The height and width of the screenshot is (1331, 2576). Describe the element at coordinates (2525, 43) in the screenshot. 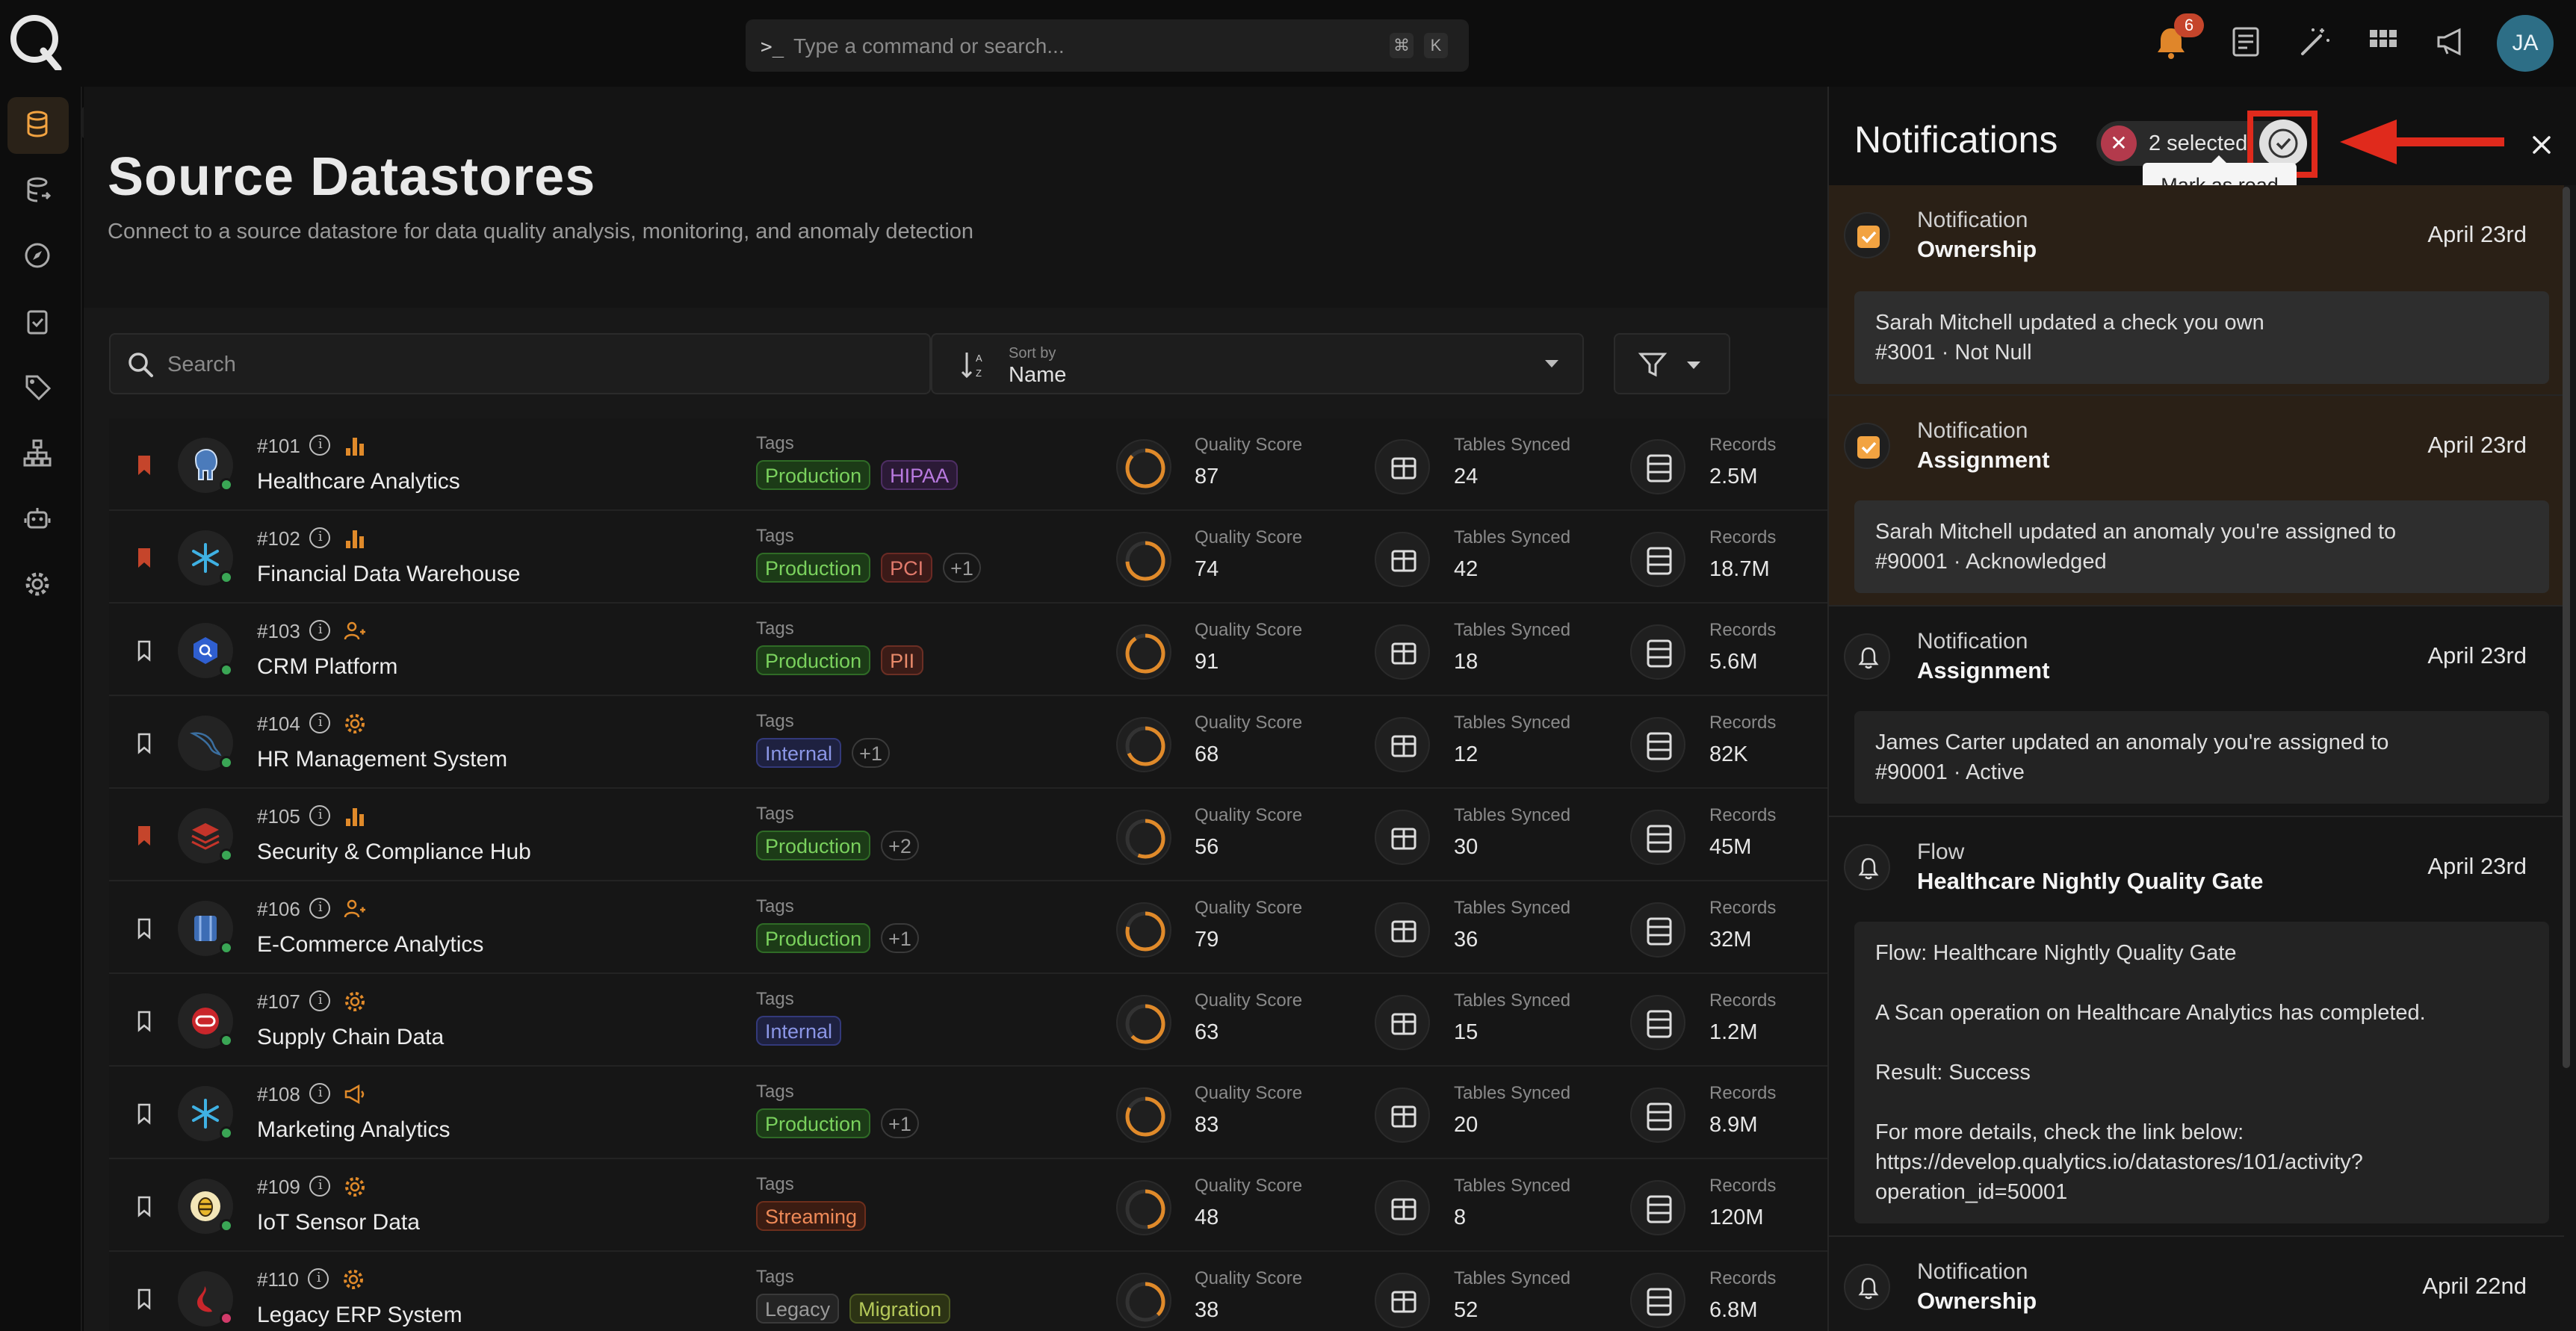

I see `user-avatar: JA` at that location.